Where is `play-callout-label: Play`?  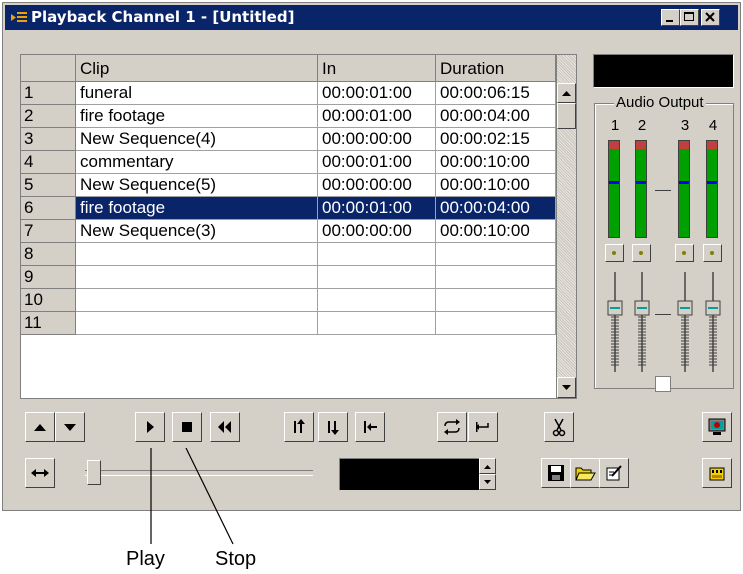 play-callout-label: Play is located at coordinates (145, 559).